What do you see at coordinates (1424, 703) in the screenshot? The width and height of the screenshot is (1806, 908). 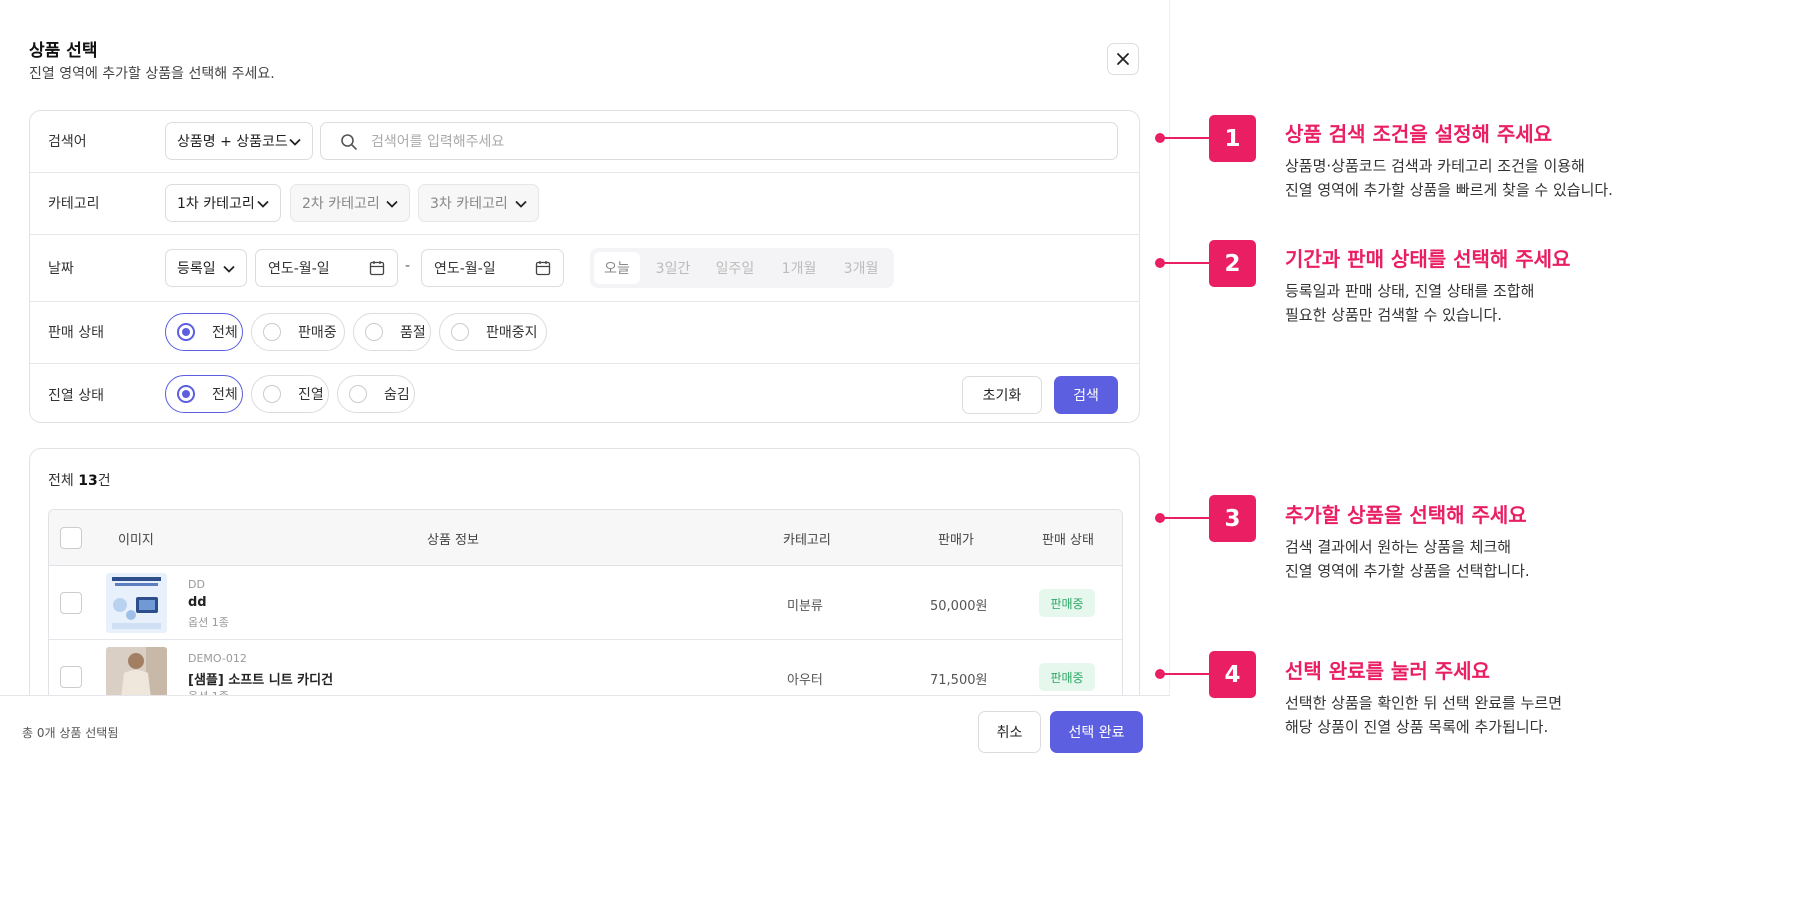 I see `callout-line1: 선택한 상품을 확인한 뒤 선택 완료를 누르면` at bounding box center [1424, 703].